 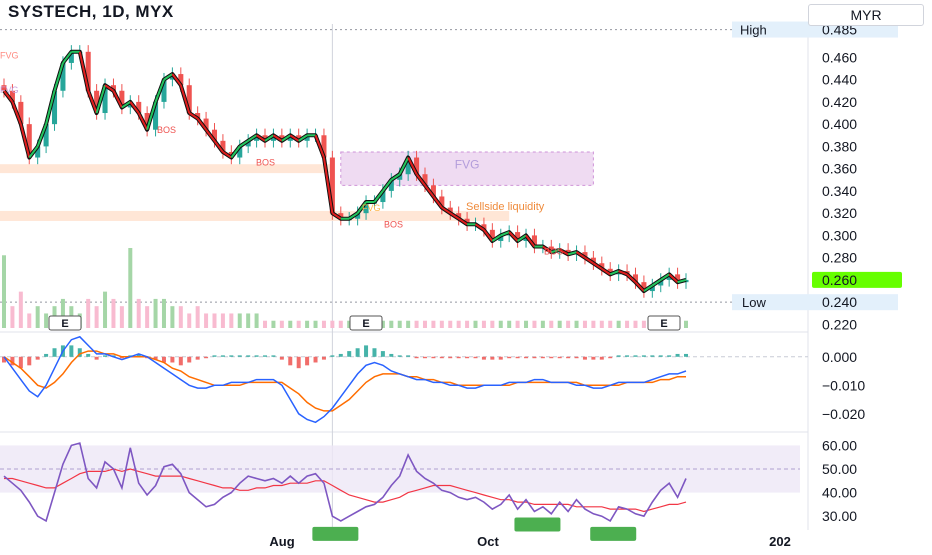 I want to click on macd-signal-line, so click(x=344, y=381).